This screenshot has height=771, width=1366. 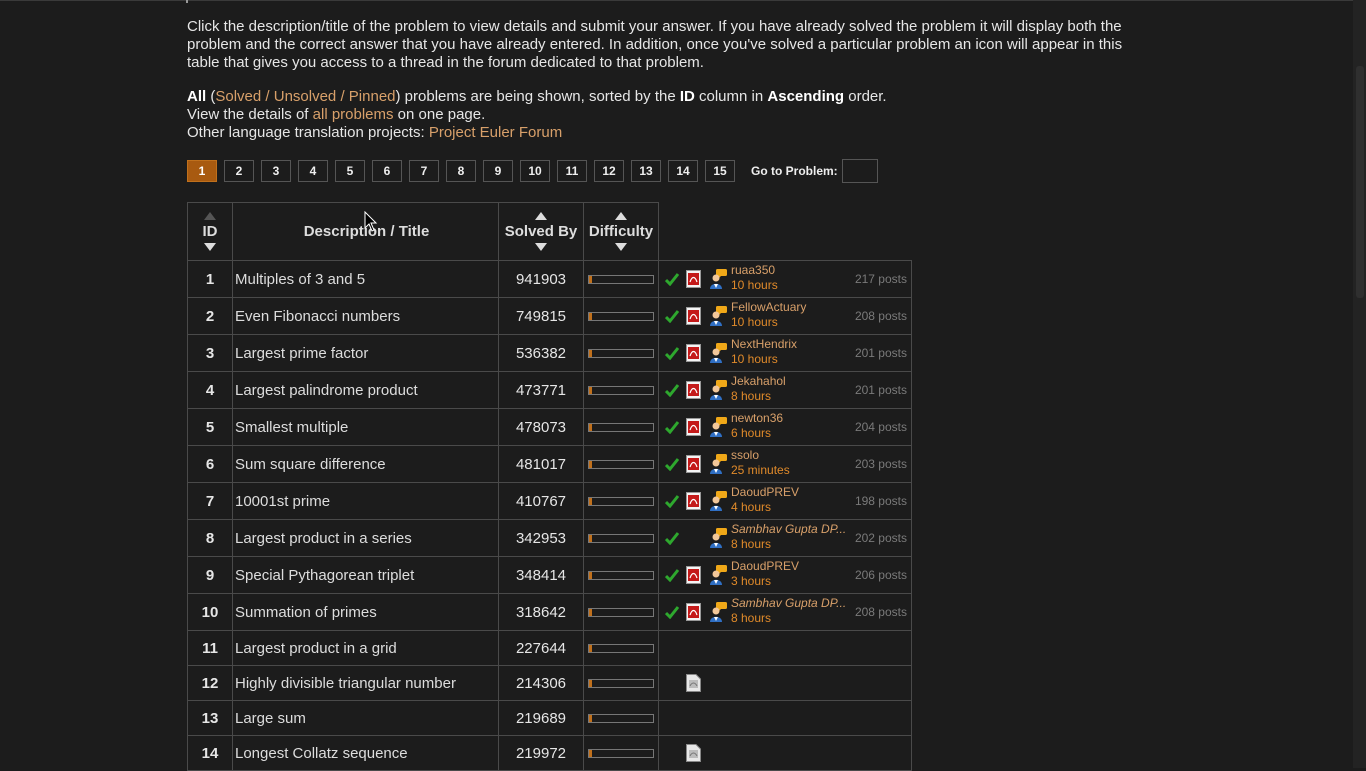 What do you see at coordinates (1359, 384) in the screenshot?
I see `scrollbar` at bounding box center [1359, 384].